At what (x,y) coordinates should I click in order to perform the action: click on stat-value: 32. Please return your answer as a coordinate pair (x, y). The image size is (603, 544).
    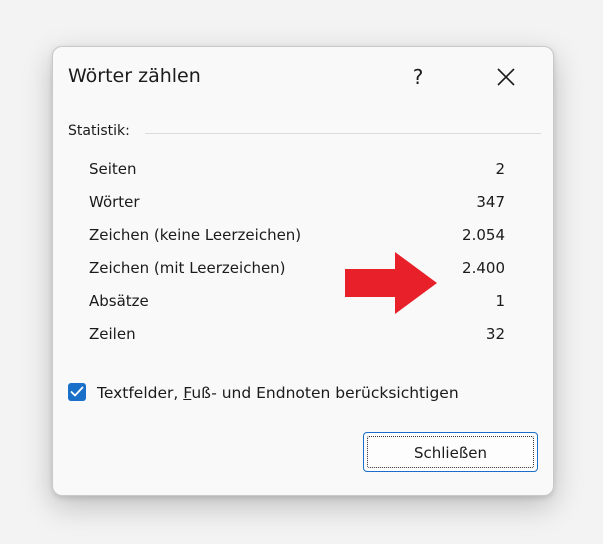
    Looking at the image, I should click on (495, 334).